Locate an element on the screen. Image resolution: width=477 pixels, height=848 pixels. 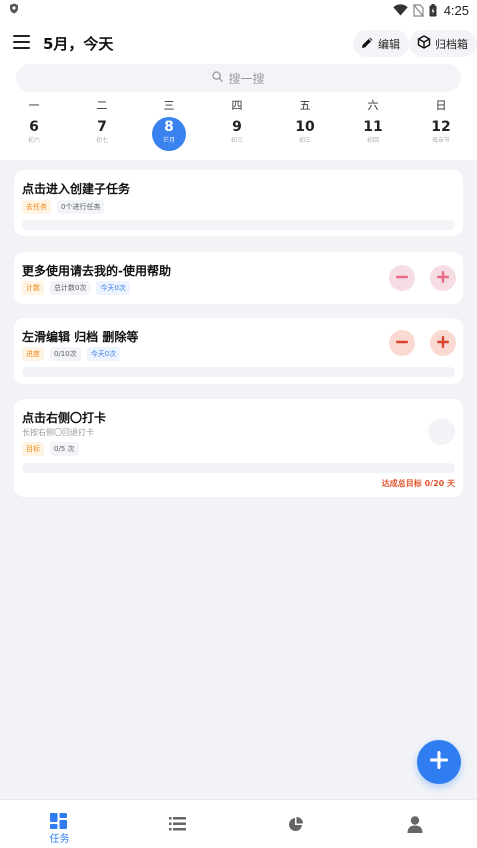
search-icon is located at coordinates (218, 78).